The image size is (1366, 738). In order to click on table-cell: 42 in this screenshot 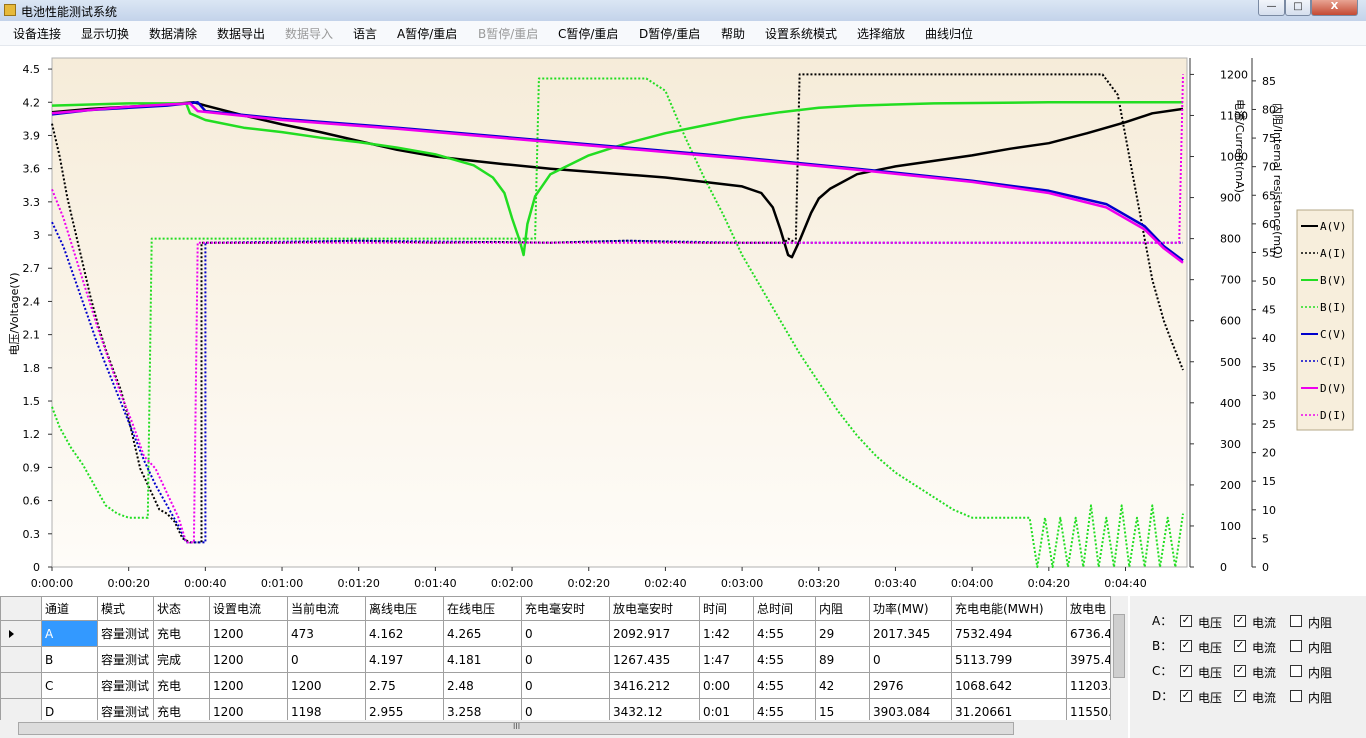, I will do `click(842, 685)`.